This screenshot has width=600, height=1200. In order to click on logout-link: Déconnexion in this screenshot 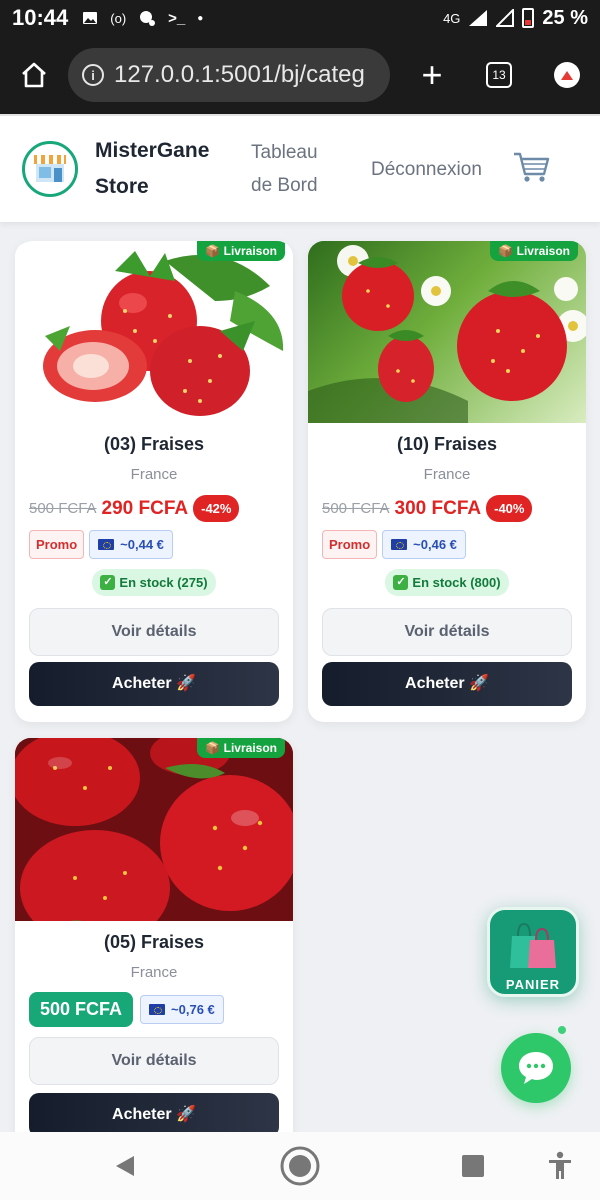, I will do `click(426, 169)`.